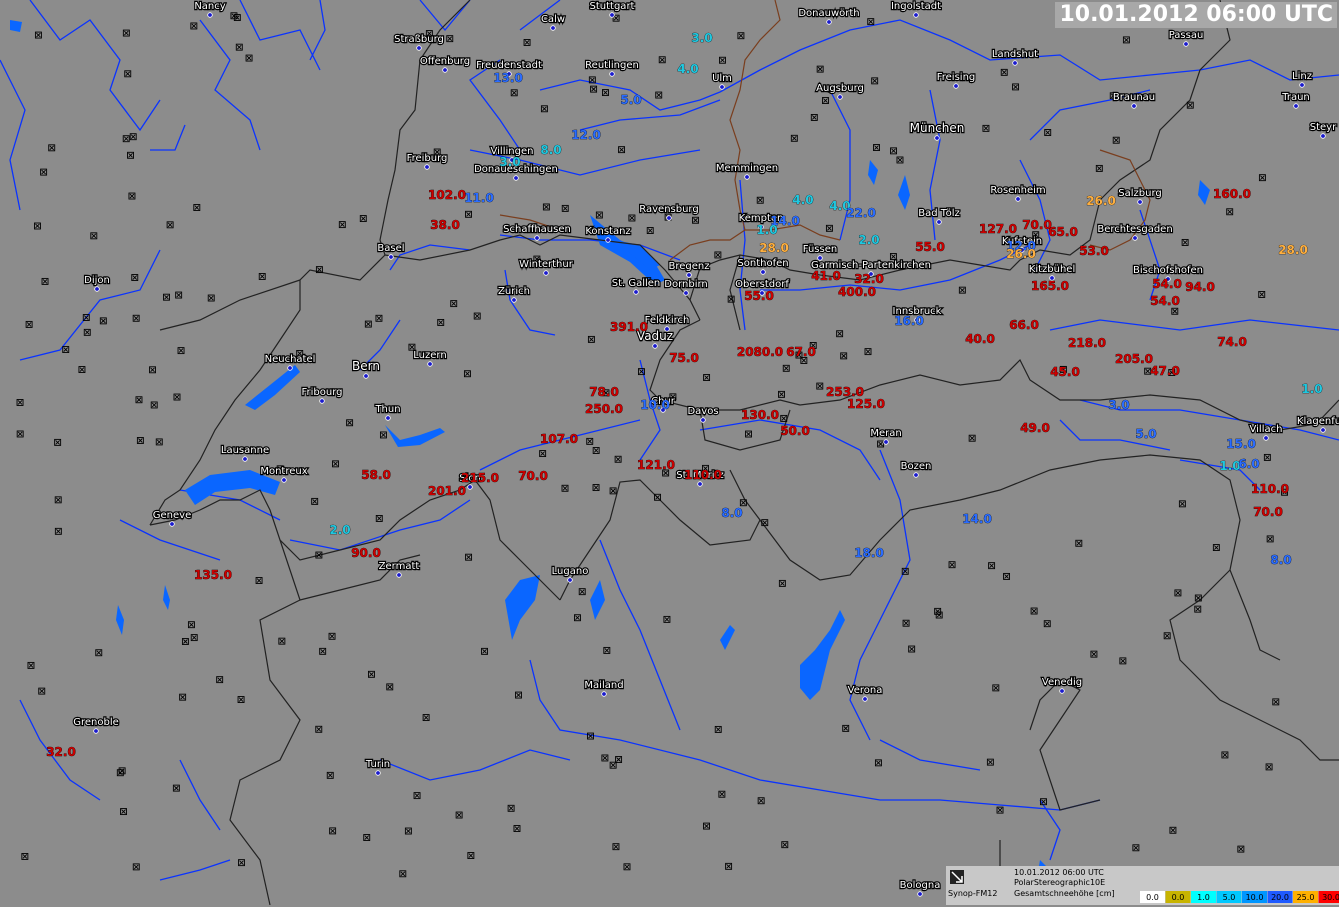  What do you see at coordinates (377, 764) in the screenshot?
I see `city-label: Turin` at bounding box center [377, 764].